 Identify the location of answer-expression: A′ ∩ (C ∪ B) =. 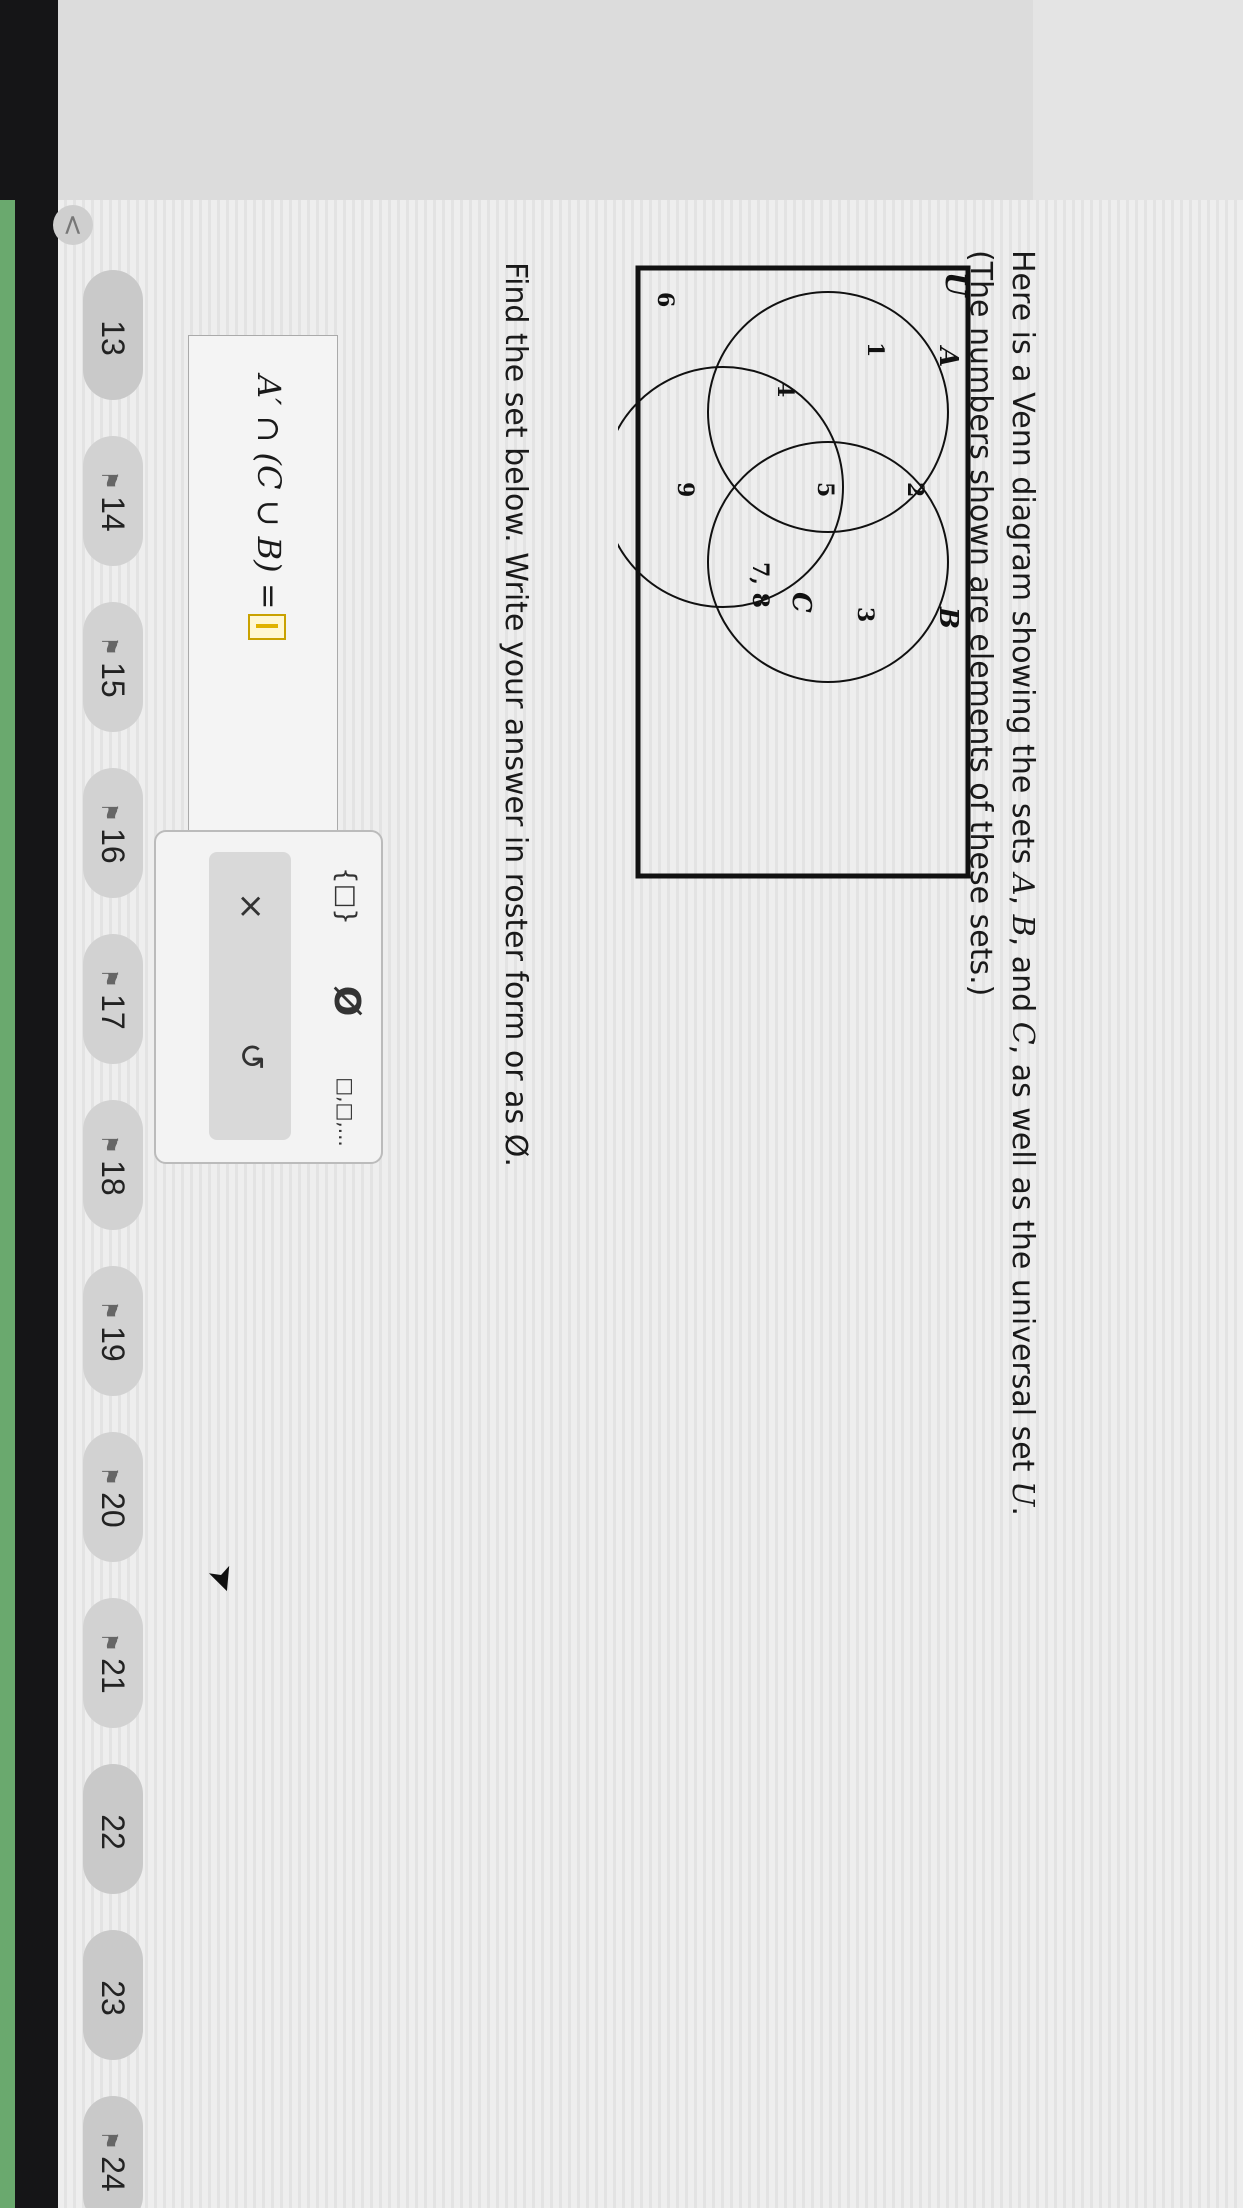
(269, 492).